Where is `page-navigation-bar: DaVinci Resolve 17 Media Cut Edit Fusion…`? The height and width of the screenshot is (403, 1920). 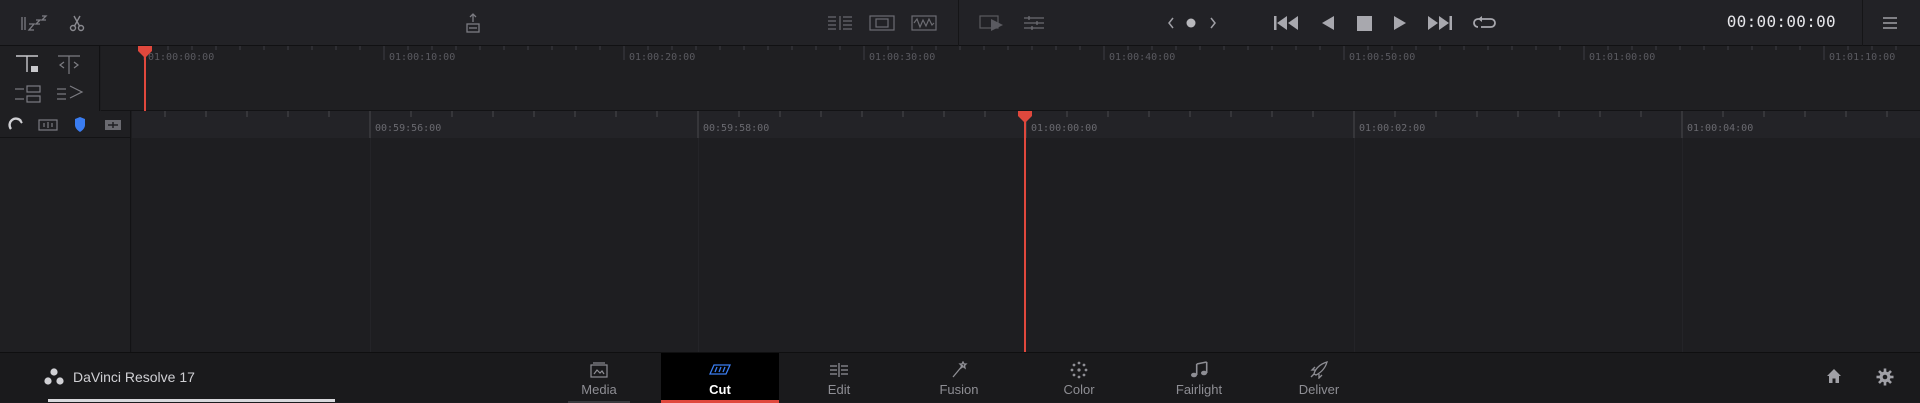
page-navigation-bar: DaVinci Resolve 17 Media Cut Edit Fusion… is located at coordinates (960, 377).